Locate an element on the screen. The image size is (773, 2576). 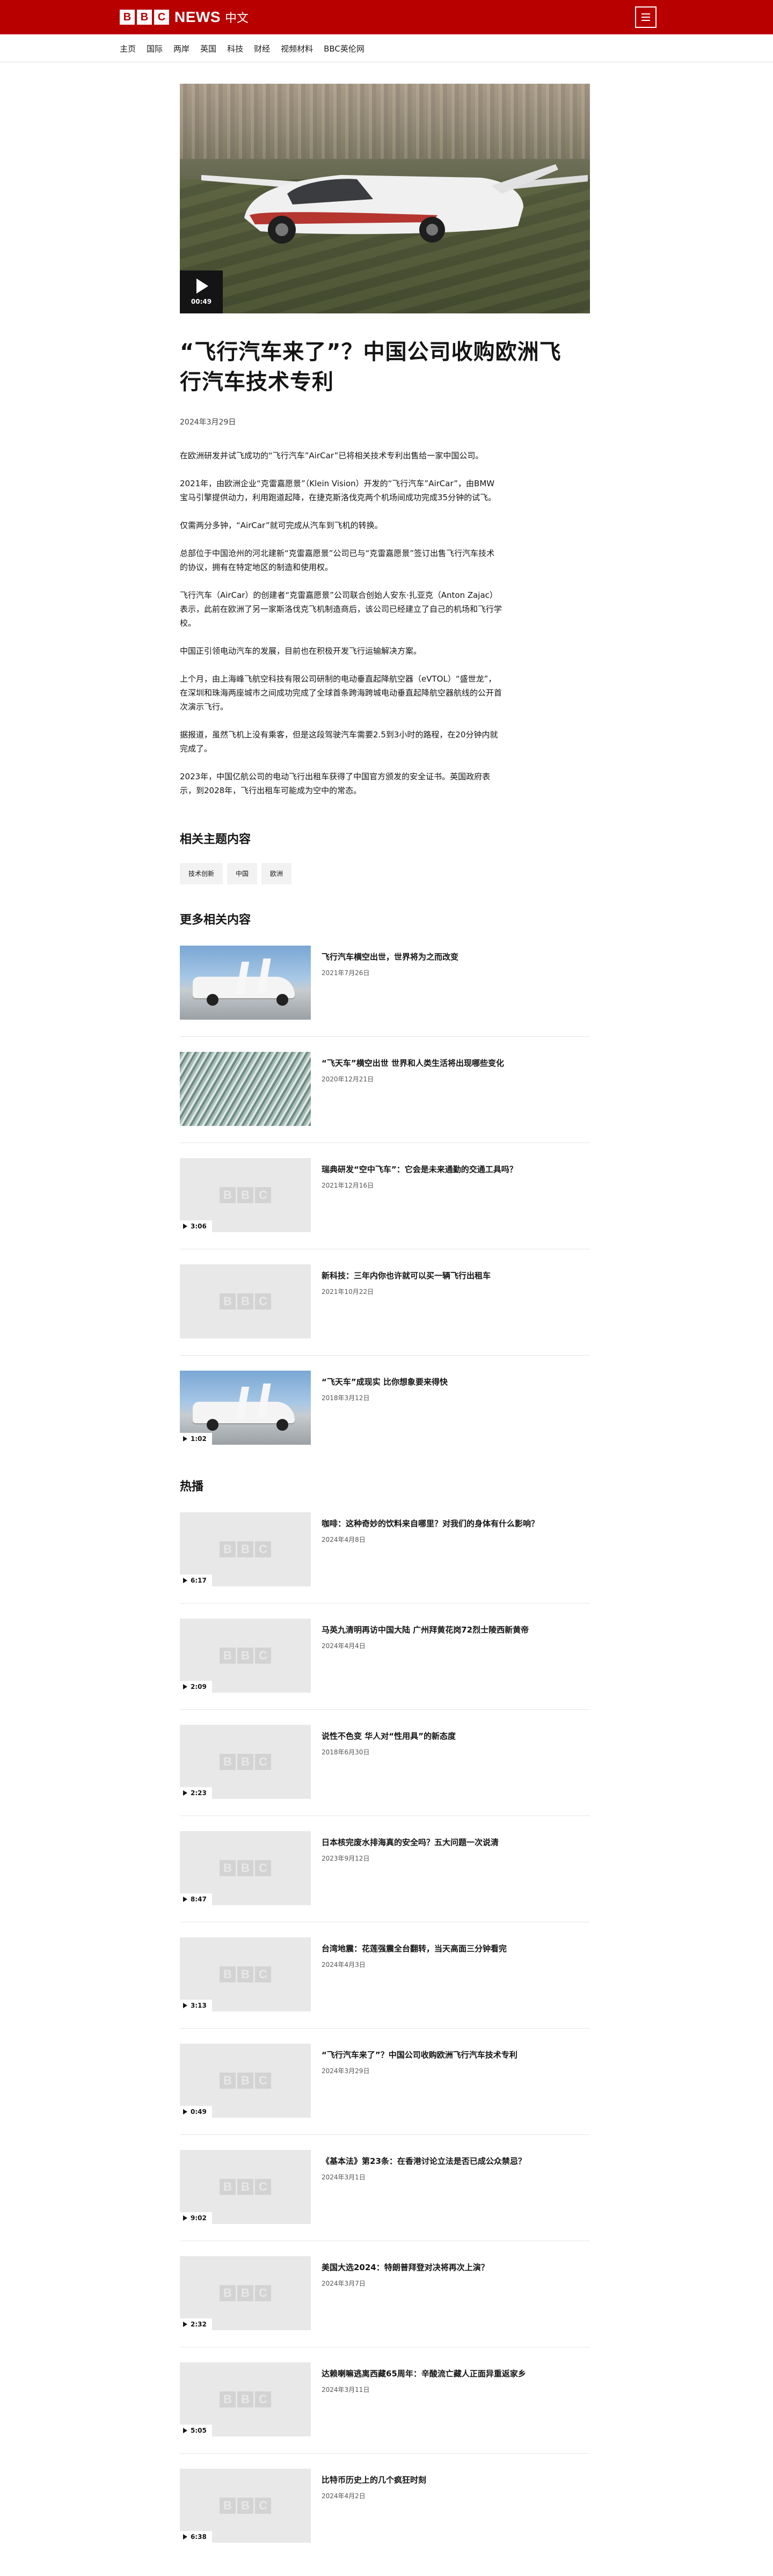
list-item-text: “飞天车”成现实 比你想象要来得快 2018年3月12日 is located at coordinates (379, 1409).